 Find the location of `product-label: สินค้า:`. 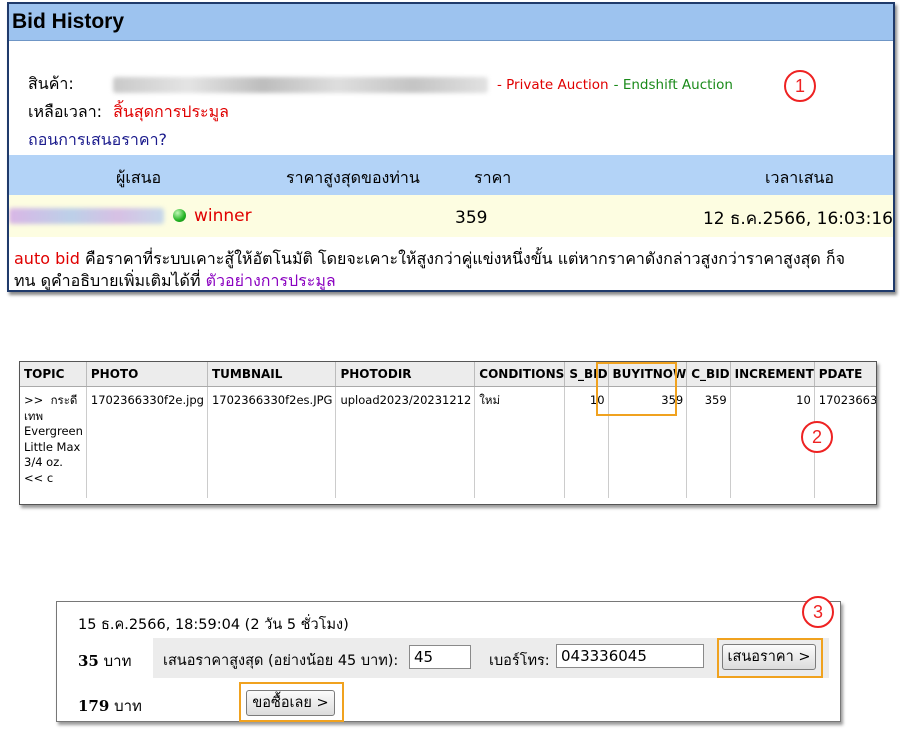

product-label: สินค้า: is located at coordinates (51, 83).